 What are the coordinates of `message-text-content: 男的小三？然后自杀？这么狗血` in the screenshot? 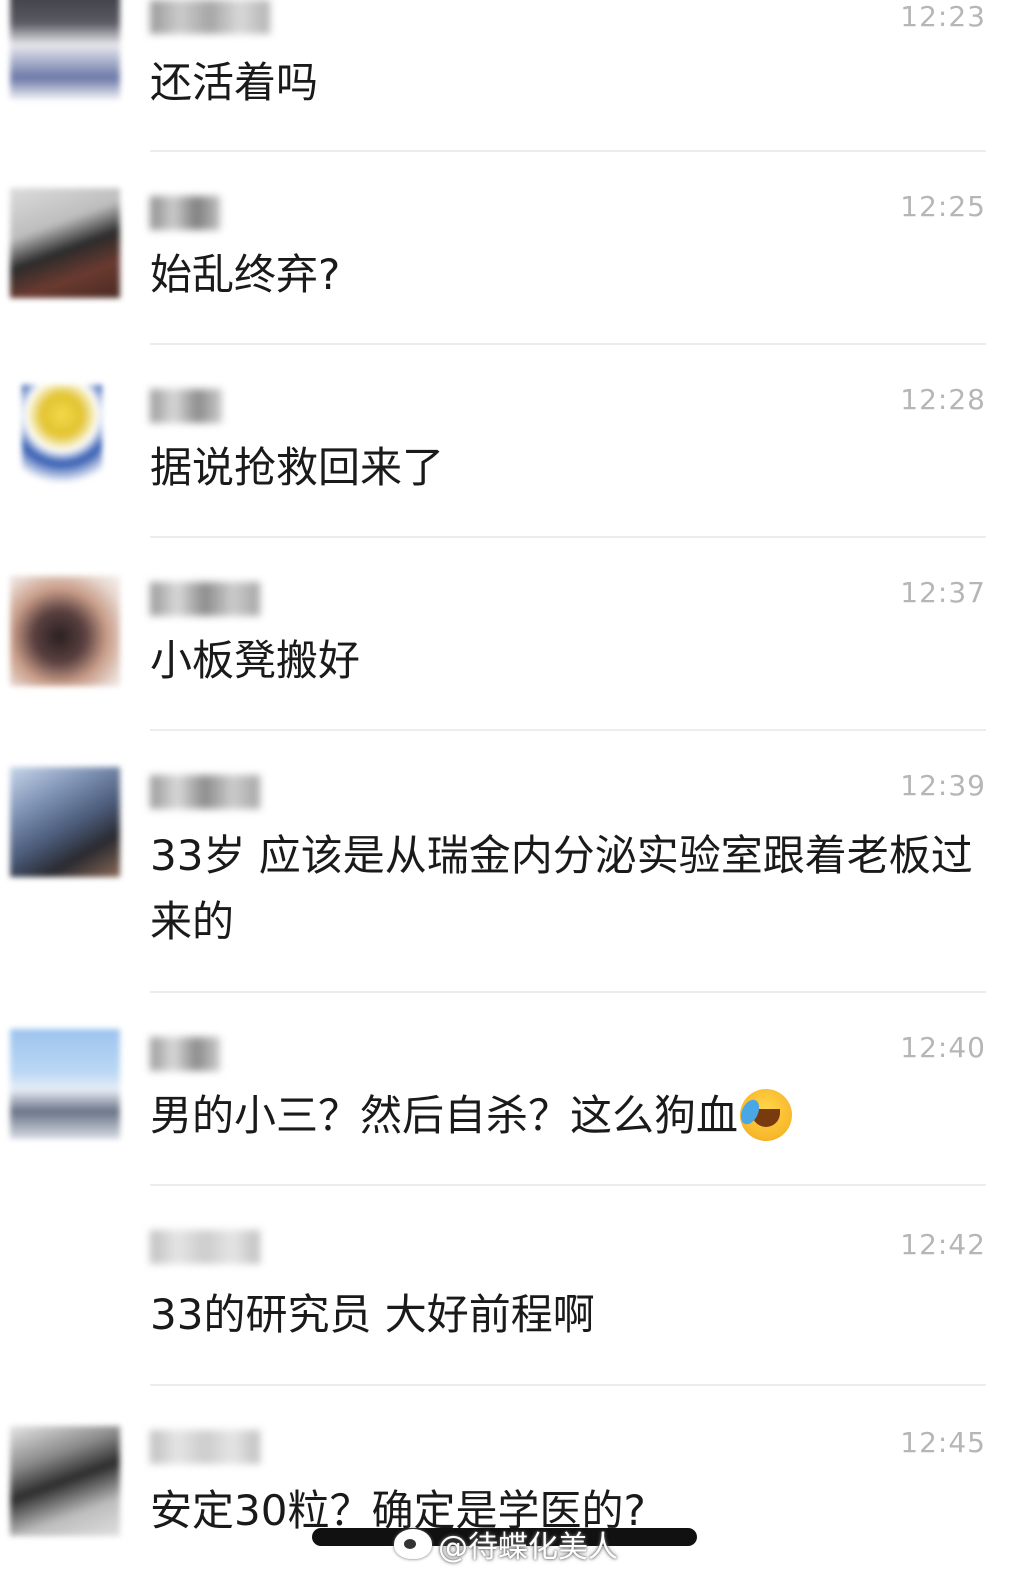 It's located at (444, 1115).